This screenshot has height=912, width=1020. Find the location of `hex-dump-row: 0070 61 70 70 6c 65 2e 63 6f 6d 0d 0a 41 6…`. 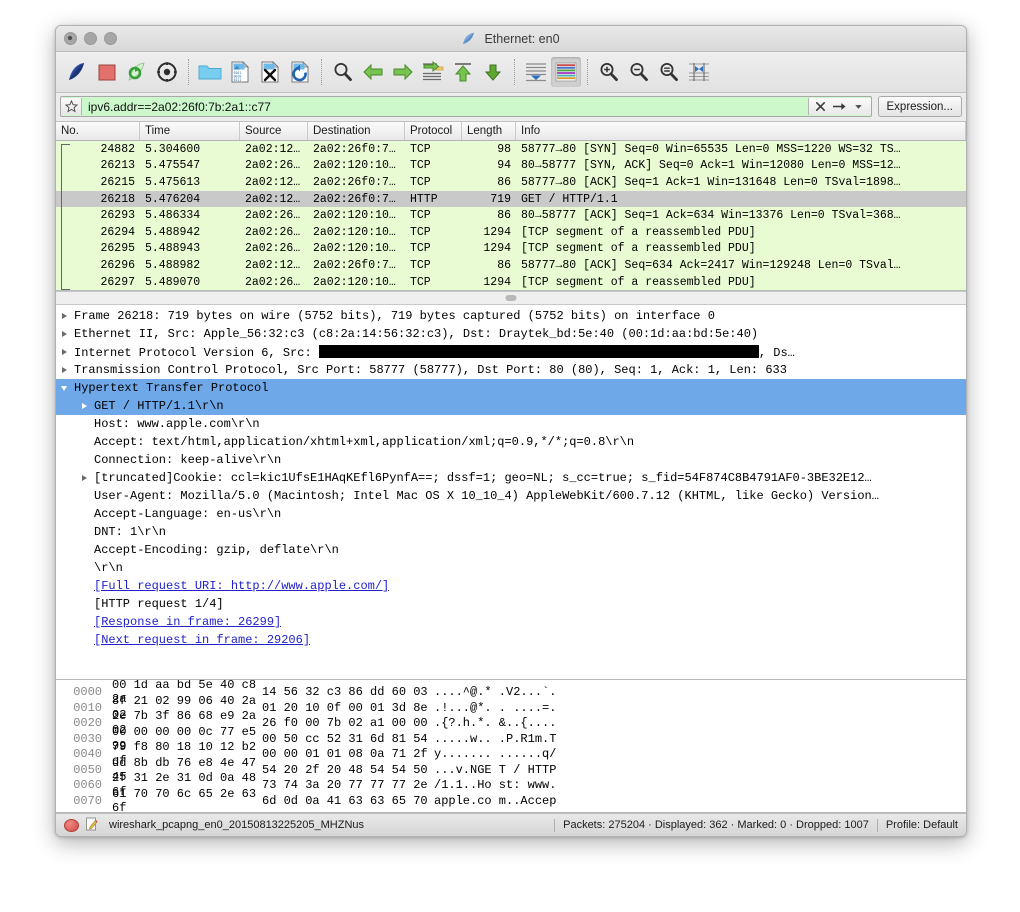

hex-dump-row: 0070 61 70 70 6c 65 2e 63 6f 6d 0d 0a 41 6… is located at coordinates (511, 800).